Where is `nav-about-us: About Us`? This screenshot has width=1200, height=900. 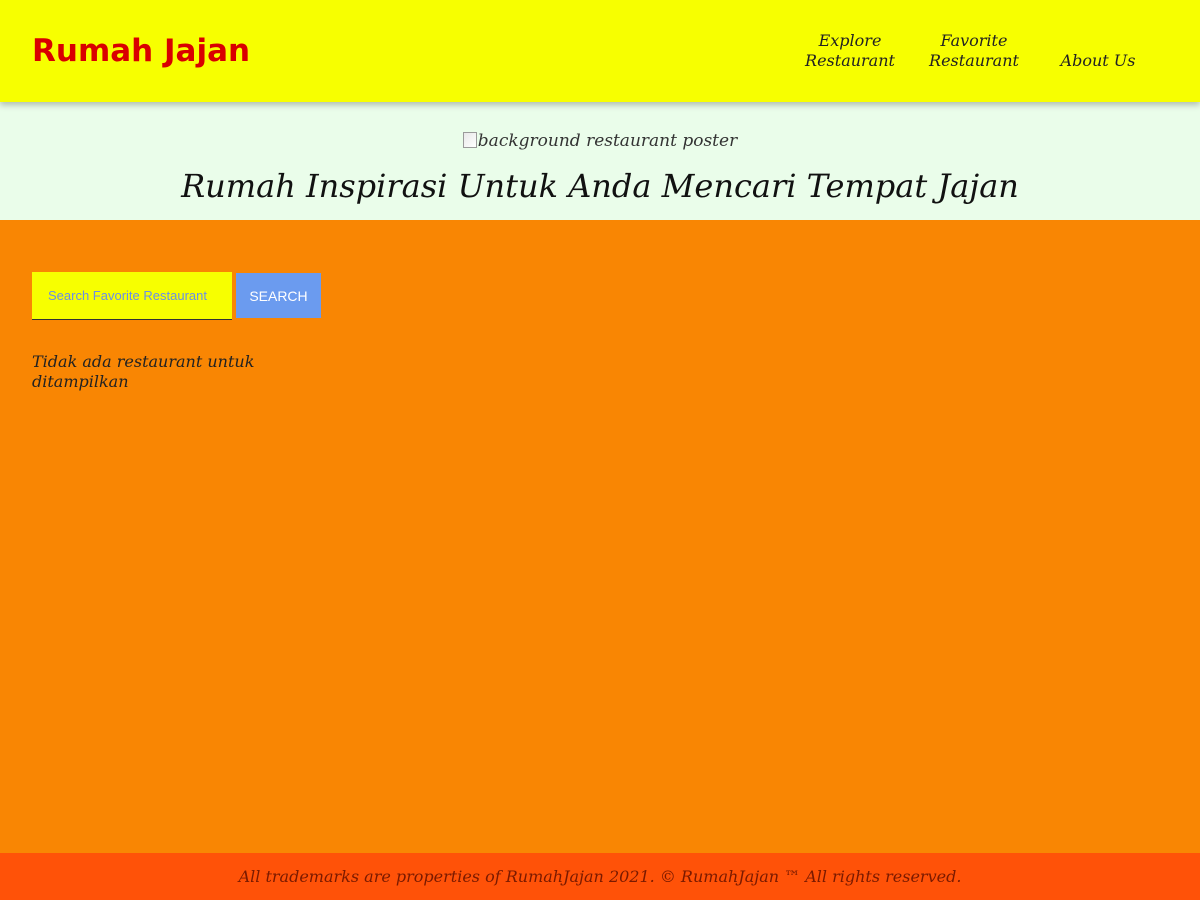 nav-about-us: About Us is located at coordinates (1098, 61).